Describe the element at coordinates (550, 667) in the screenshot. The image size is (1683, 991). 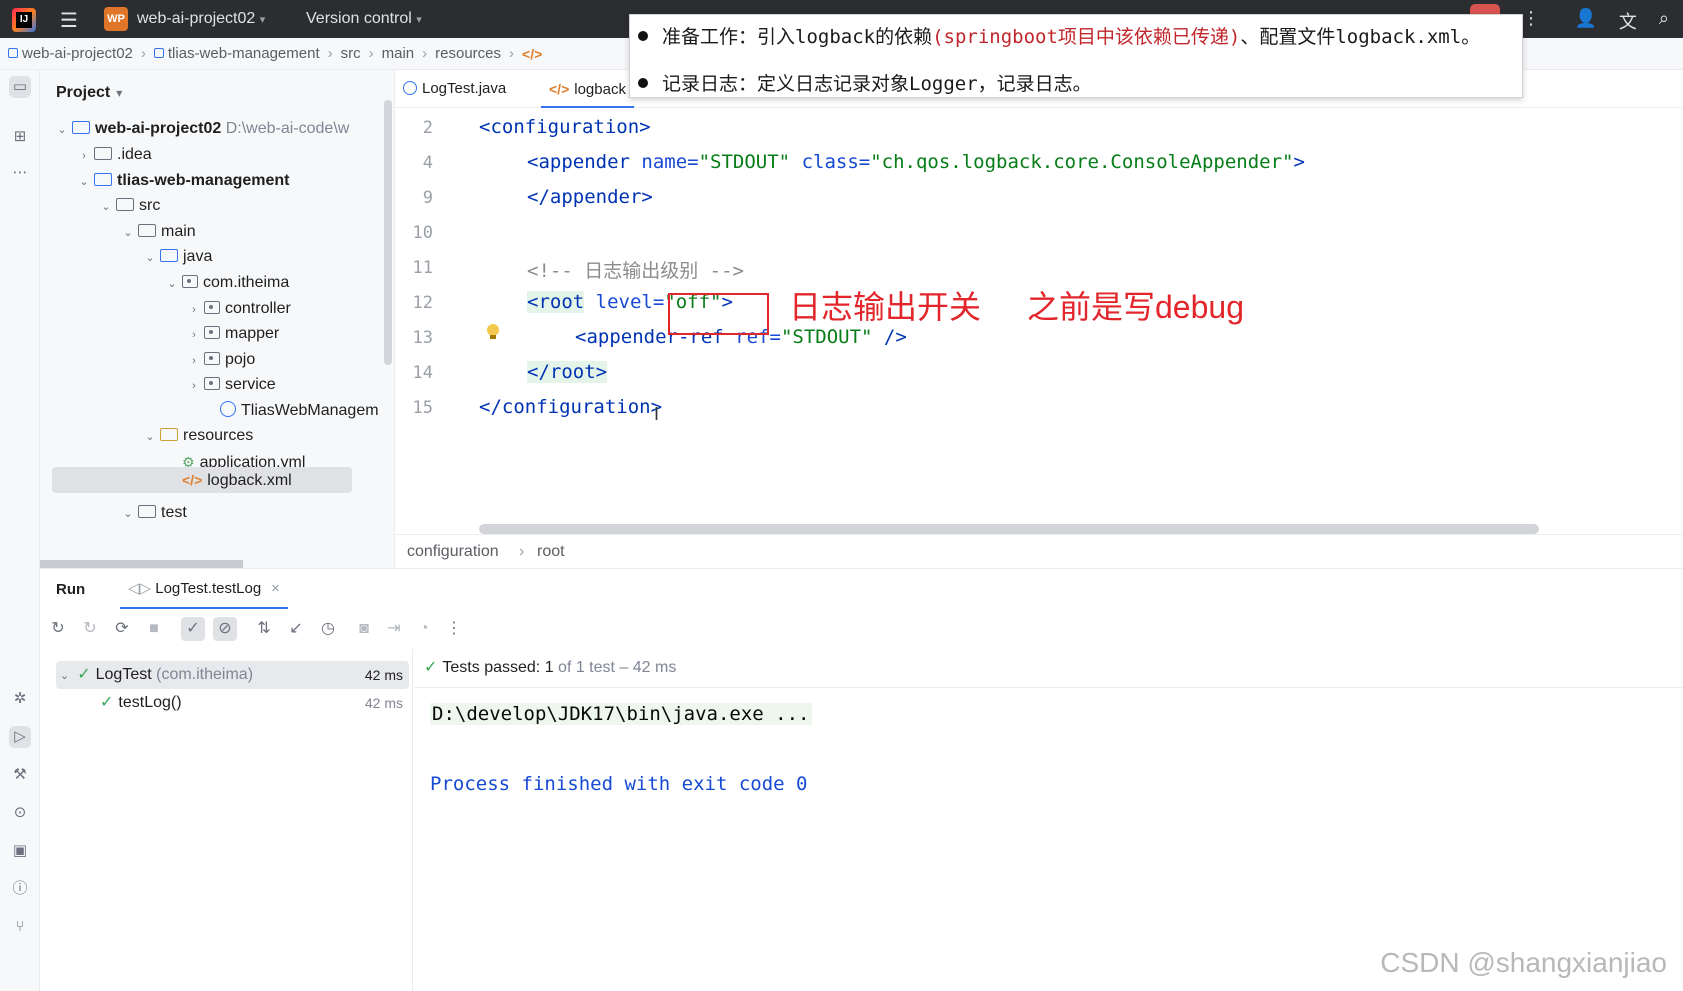
I see `tests-status: ✓ Tests passed: 1 of 1 test – 42 ms` at that location.